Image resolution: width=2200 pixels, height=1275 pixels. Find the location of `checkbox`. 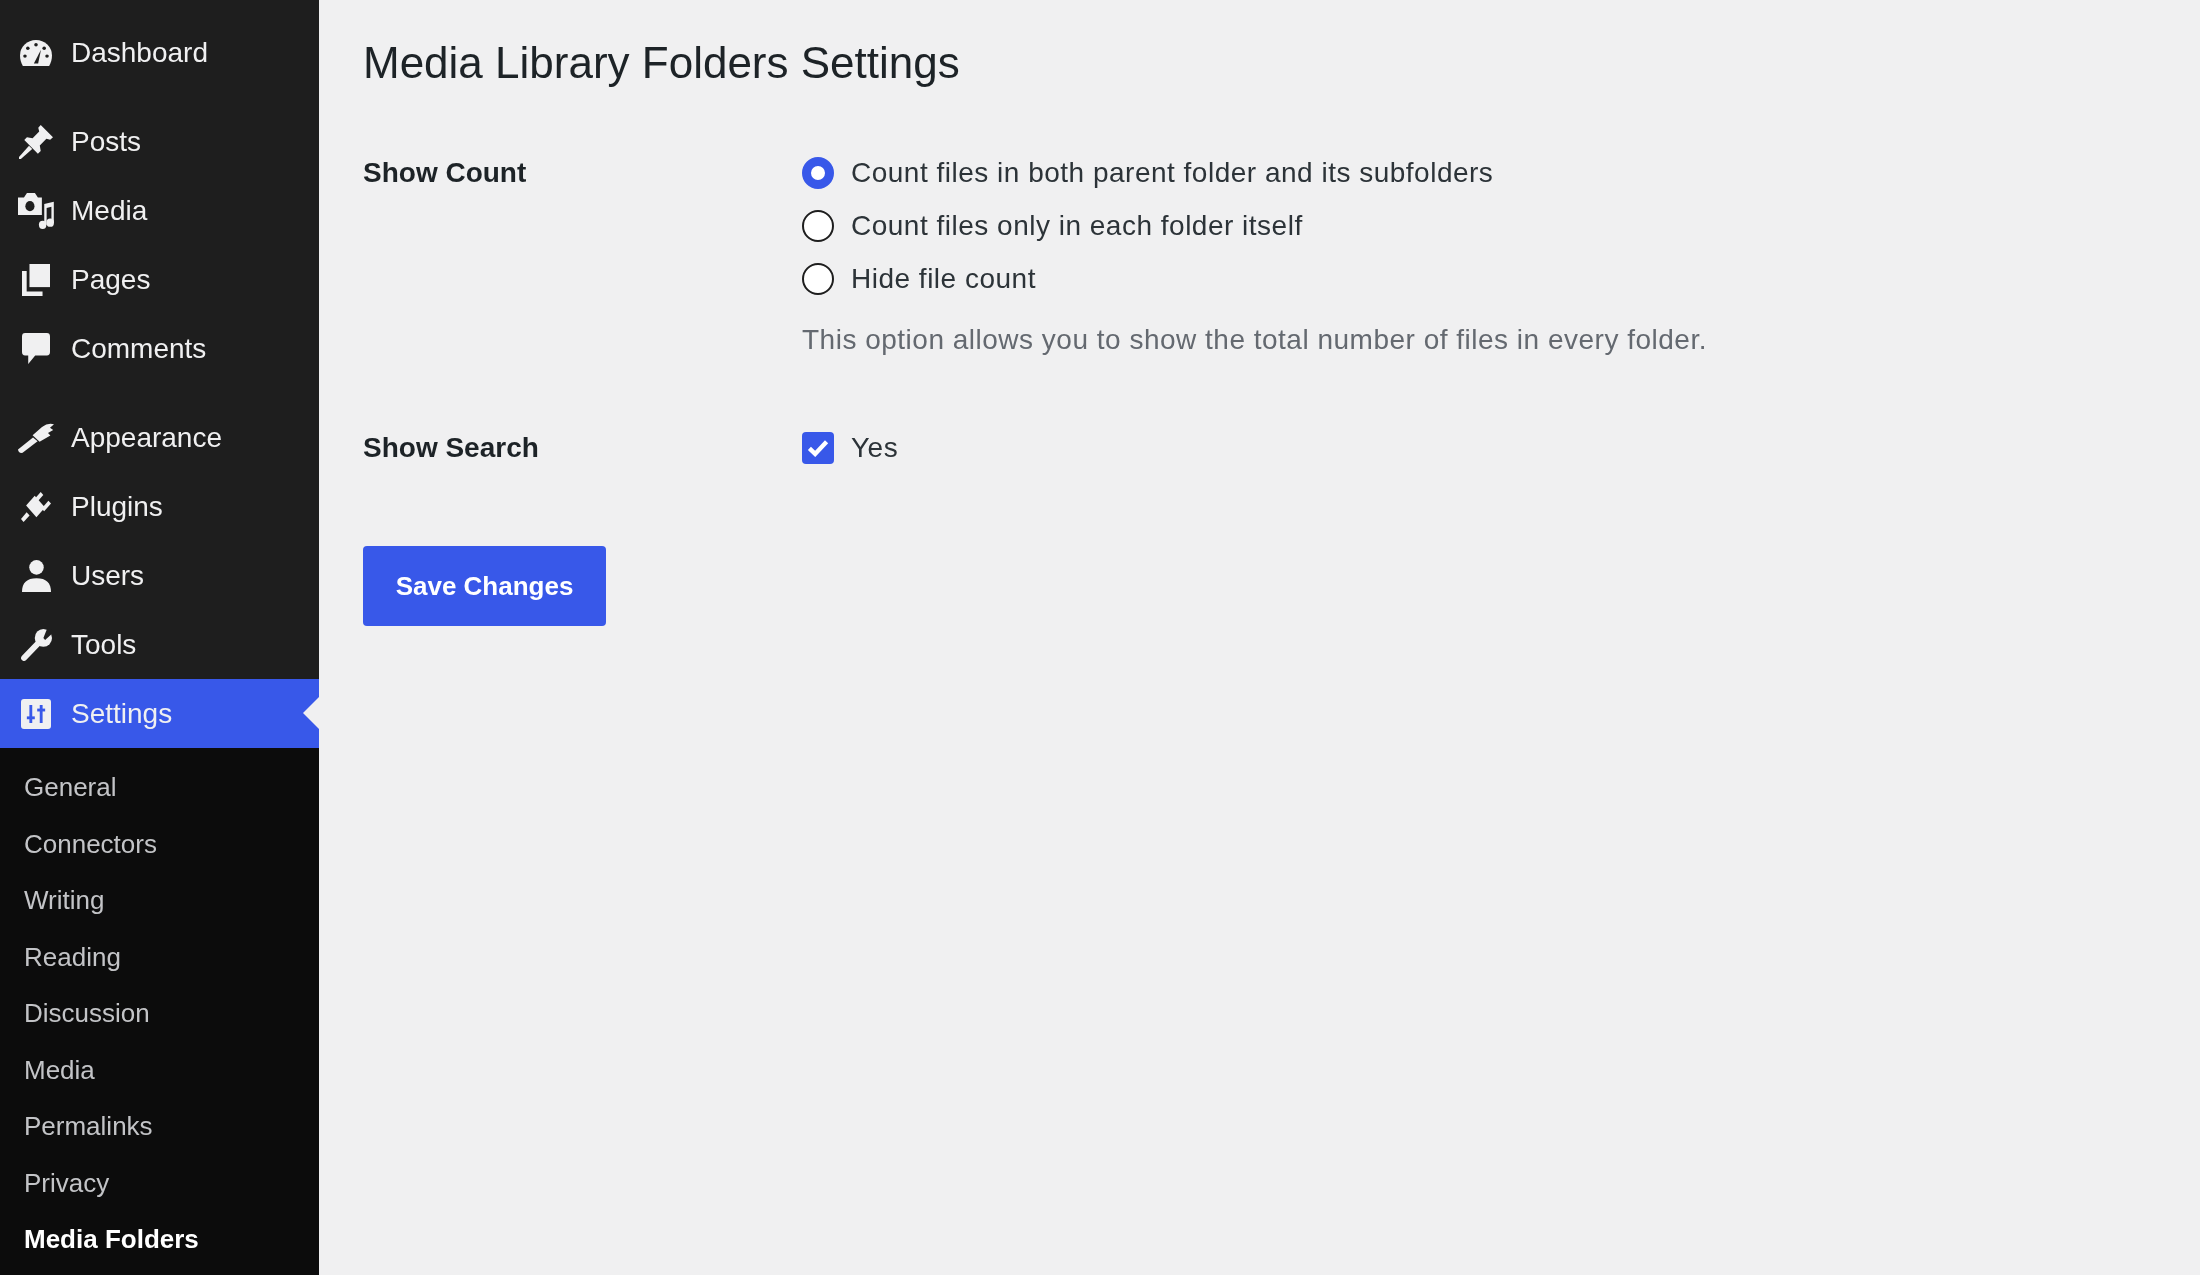

checkbox is located at coordinates (818, 447).